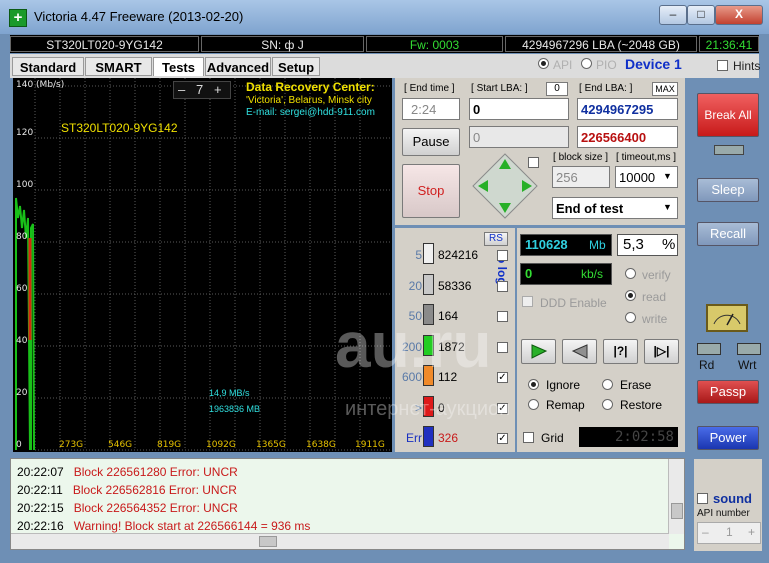 Image resolution: width=769 pixels, height=563 pixels. I want to click on x-tick-label: 1911G, so click(370, 445).